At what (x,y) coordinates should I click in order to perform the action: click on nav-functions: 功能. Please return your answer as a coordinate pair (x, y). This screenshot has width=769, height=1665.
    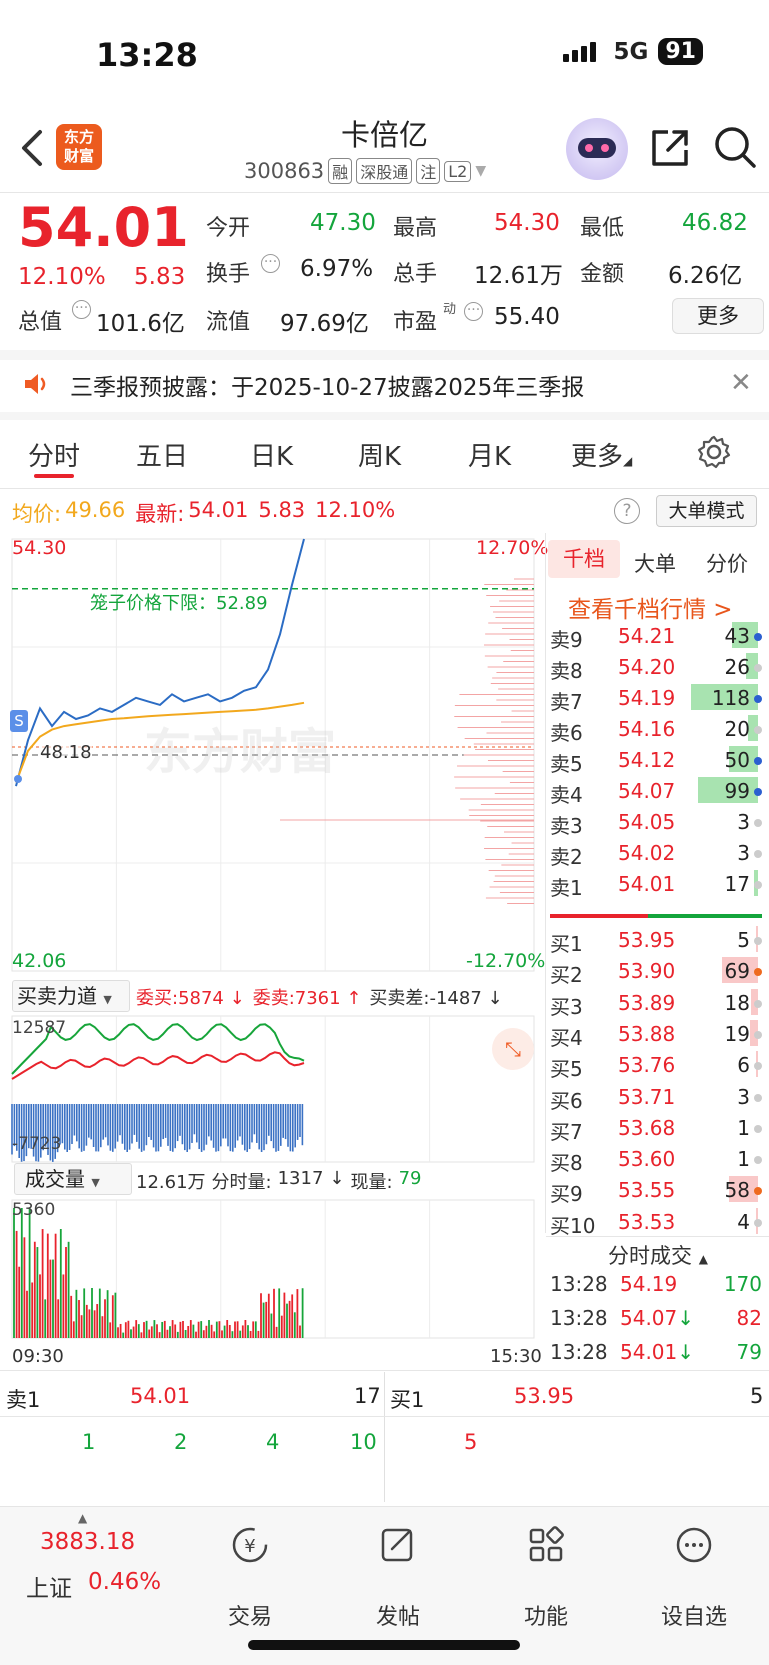
    Looking at the image, I should click on (546, 1615).